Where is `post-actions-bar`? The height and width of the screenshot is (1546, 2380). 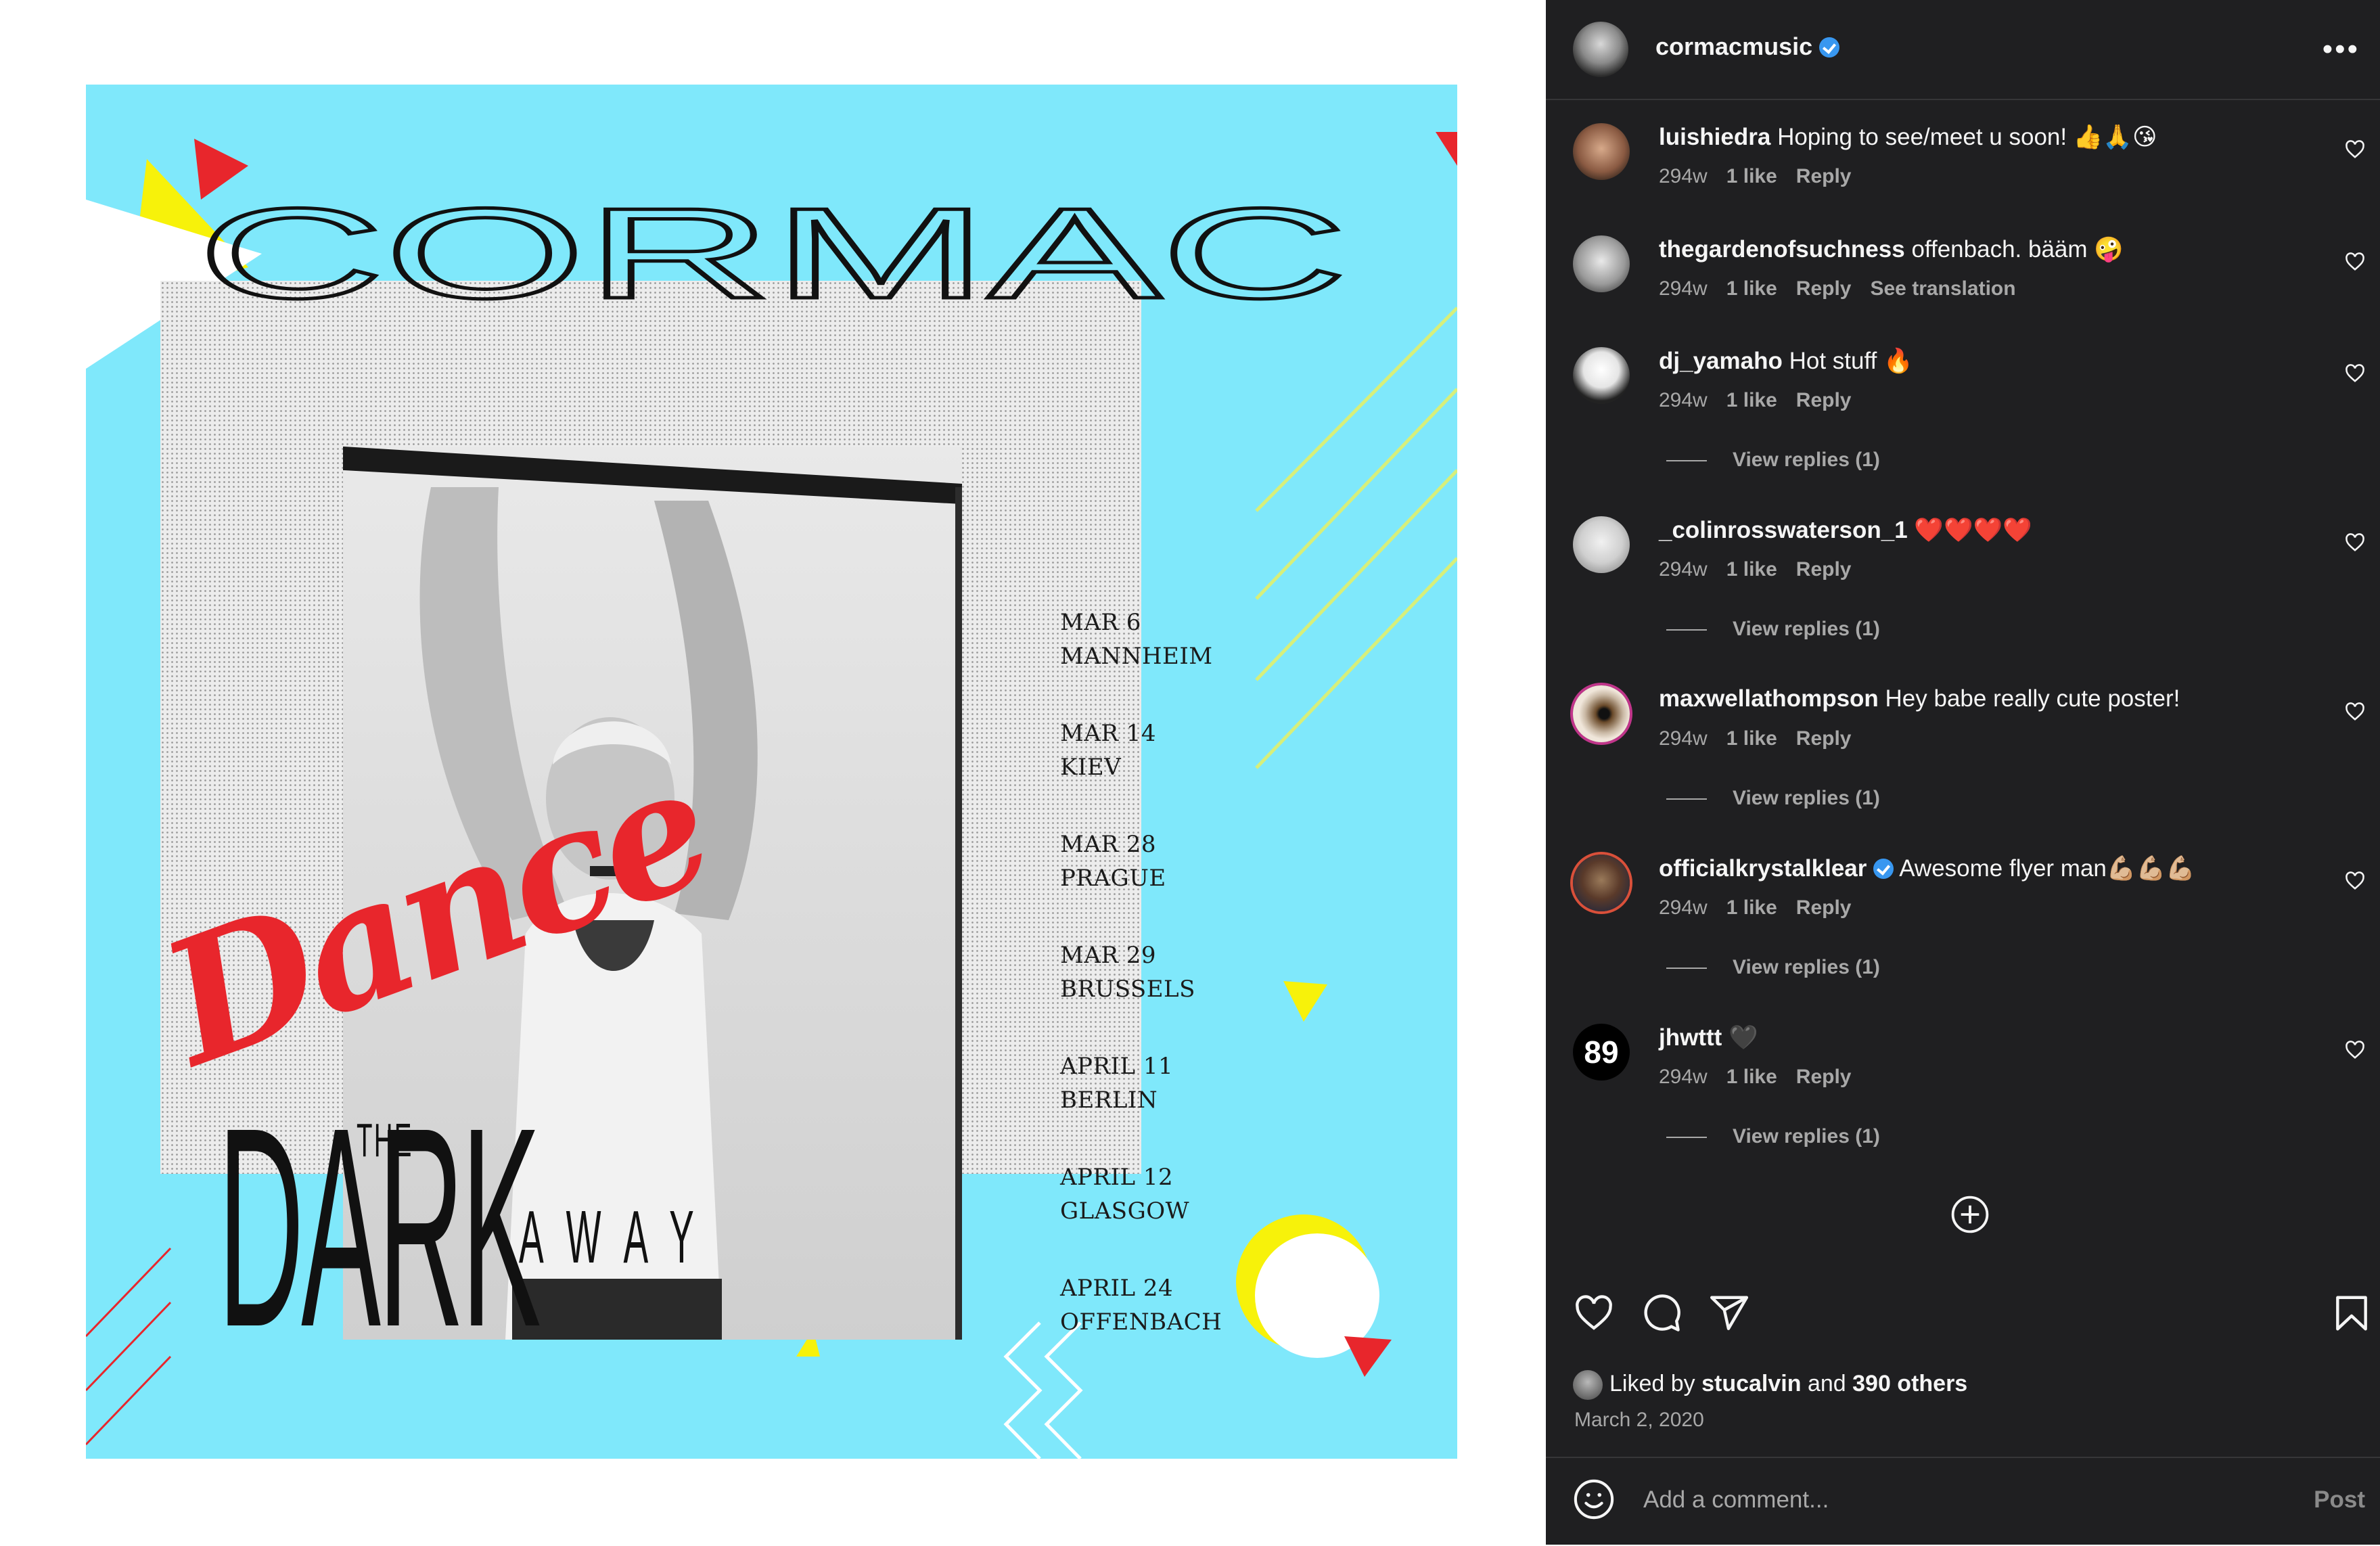
post-actions-bar is located at coordinates (1963, 1319).